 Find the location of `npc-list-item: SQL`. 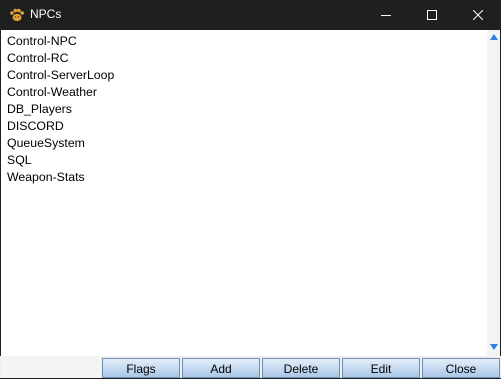

npc-list-item: SQL is located at coordinates (60, 160).